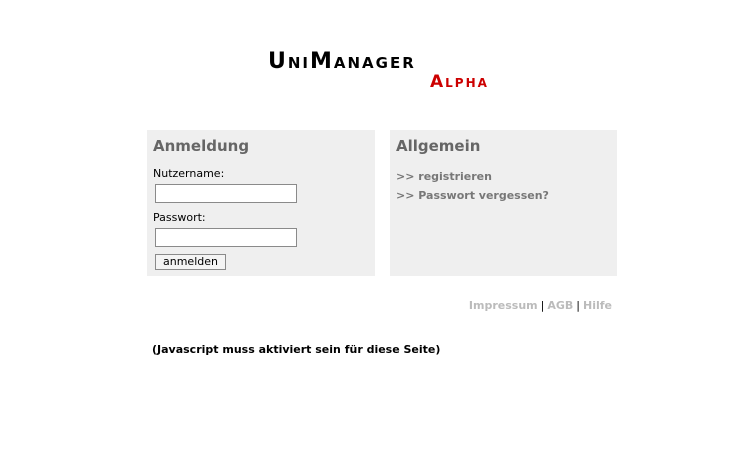  I want to click on password-label: Passwort:, so click(179, 217).